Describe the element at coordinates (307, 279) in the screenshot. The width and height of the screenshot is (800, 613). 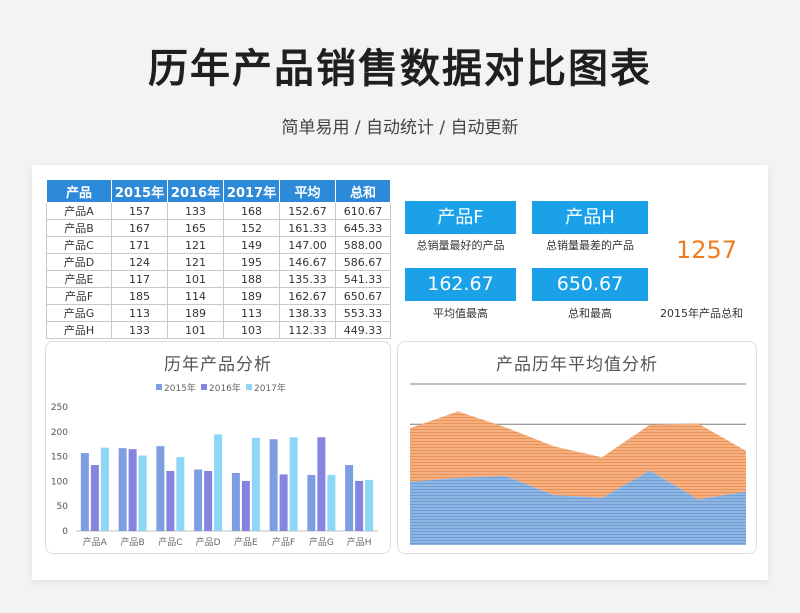
I see `table-cell-average: 135.33` at that location.